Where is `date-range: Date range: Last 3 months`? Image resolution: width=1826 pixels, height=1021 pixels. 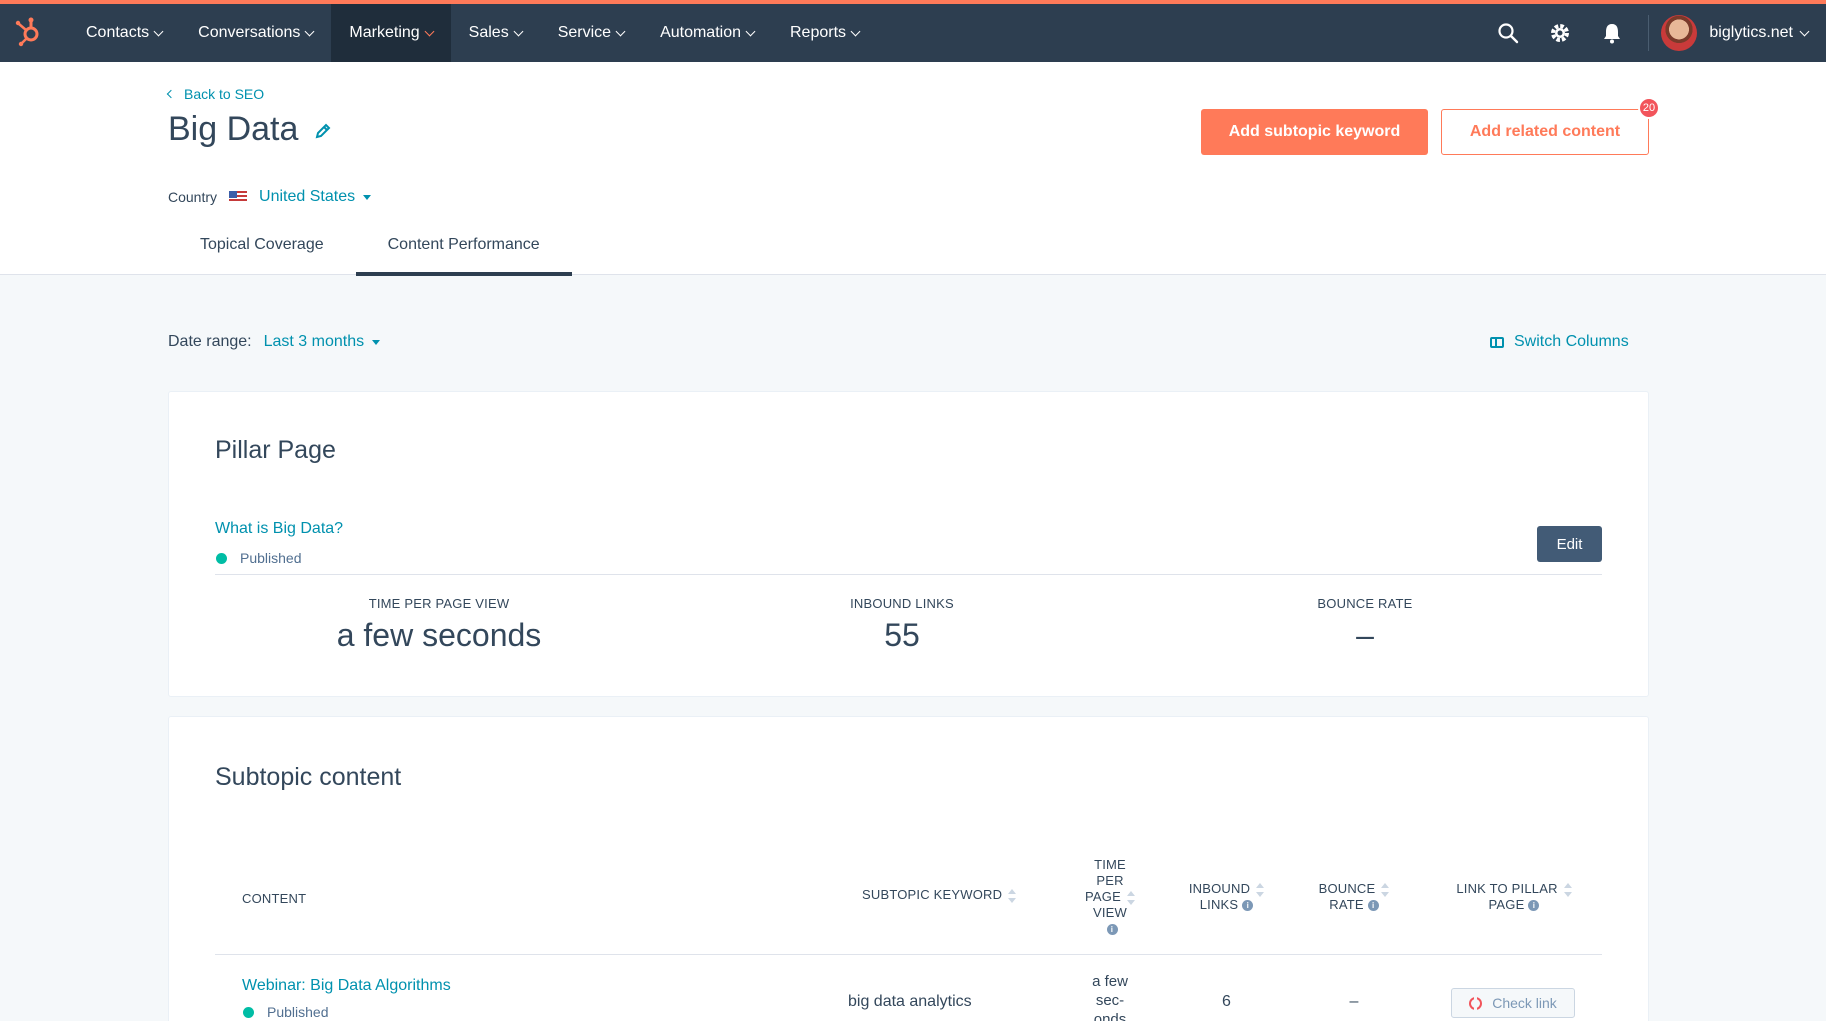 date-range: Date range: Last 3 months is located at coordinates (274, 342).